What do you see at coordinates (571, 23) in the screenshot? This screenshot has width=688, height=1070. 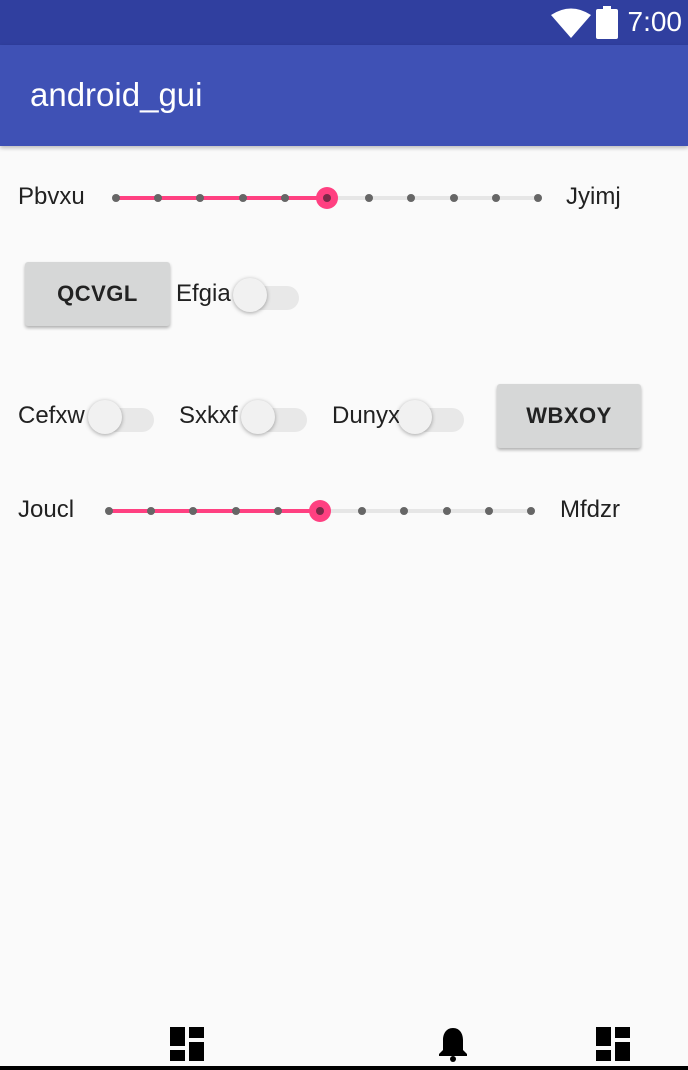 I see `wifi-icon` at bounding box center [571, 23].